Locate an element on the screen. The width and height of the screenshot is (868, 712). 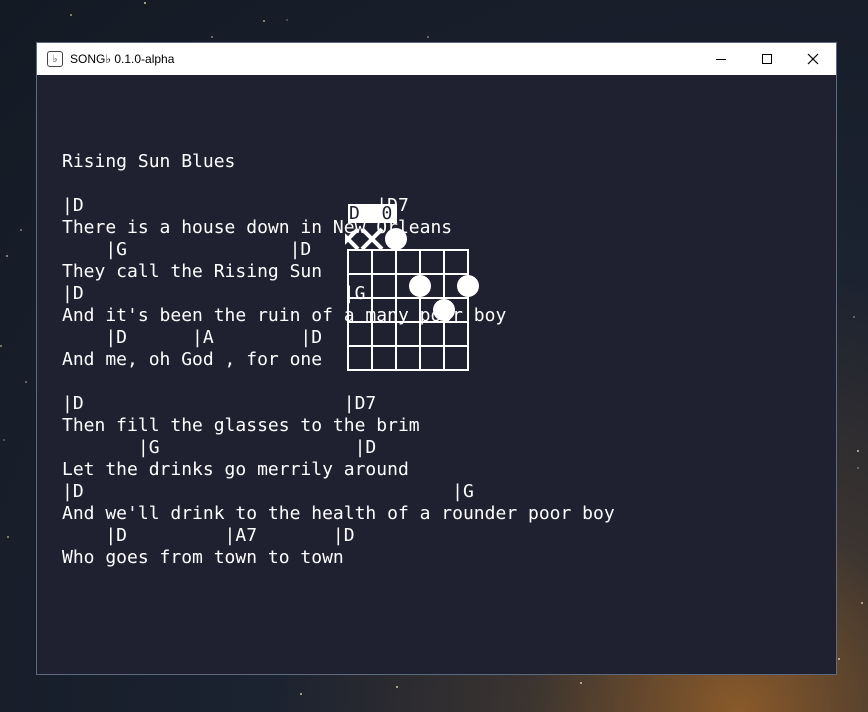
open-string-marker is located at coordinates (396, 239).